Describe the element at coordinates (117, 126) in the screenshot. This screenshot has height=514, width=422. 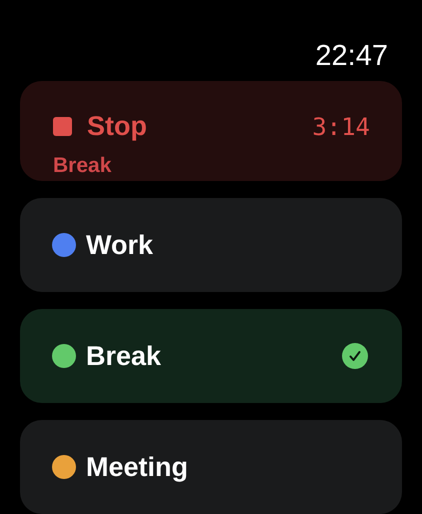
I see `stop-label: Stop` at that location.